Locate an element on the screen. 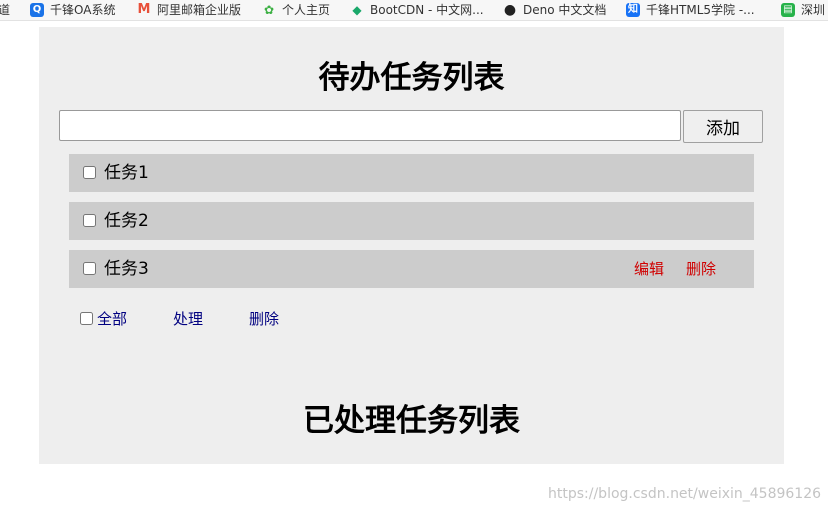  watermark-text: https://blog.csdn.net/weixin_45896126 is located at coordinates (685, 494).